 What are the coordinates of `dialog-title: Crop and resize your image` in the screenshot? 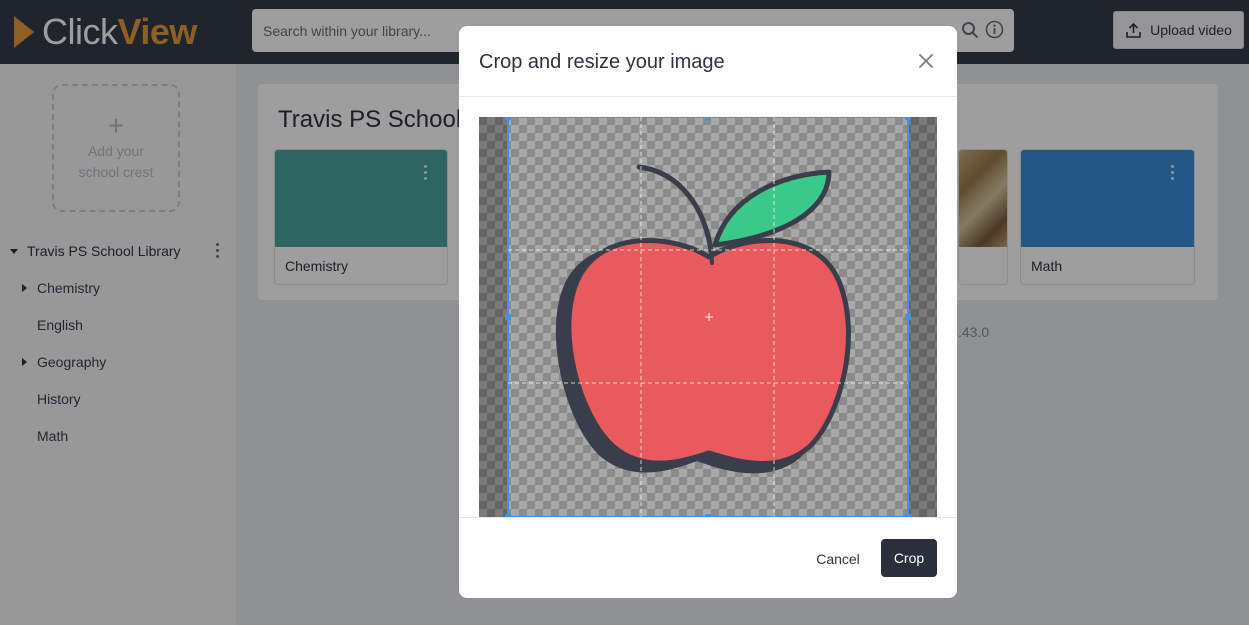 It's located at (602, 62).